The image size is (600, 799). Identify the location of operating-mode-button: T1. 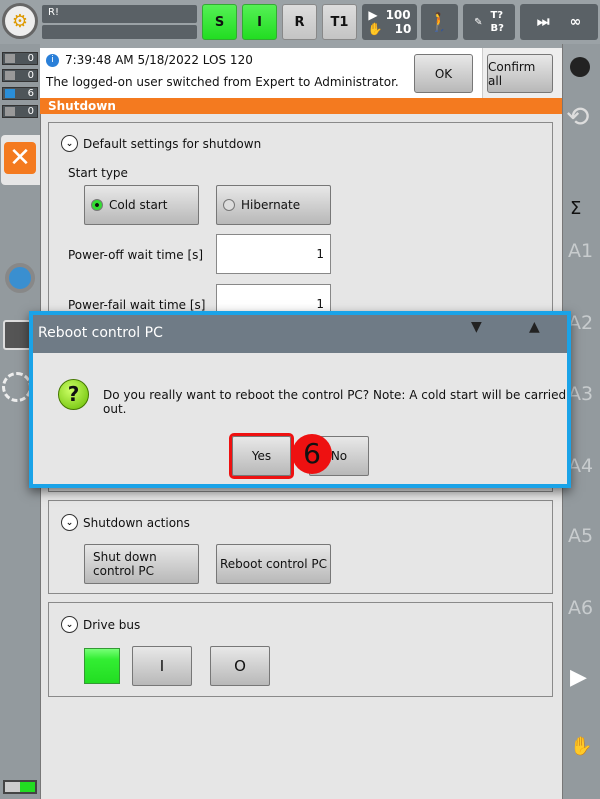
(339, 22).